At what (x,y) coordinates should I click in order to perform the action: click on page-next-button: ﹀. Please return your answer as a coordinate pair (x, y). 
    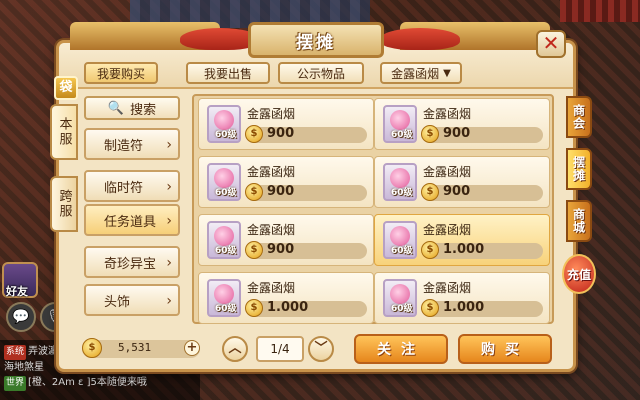
    Looking at the image, I should click on (321, 349).